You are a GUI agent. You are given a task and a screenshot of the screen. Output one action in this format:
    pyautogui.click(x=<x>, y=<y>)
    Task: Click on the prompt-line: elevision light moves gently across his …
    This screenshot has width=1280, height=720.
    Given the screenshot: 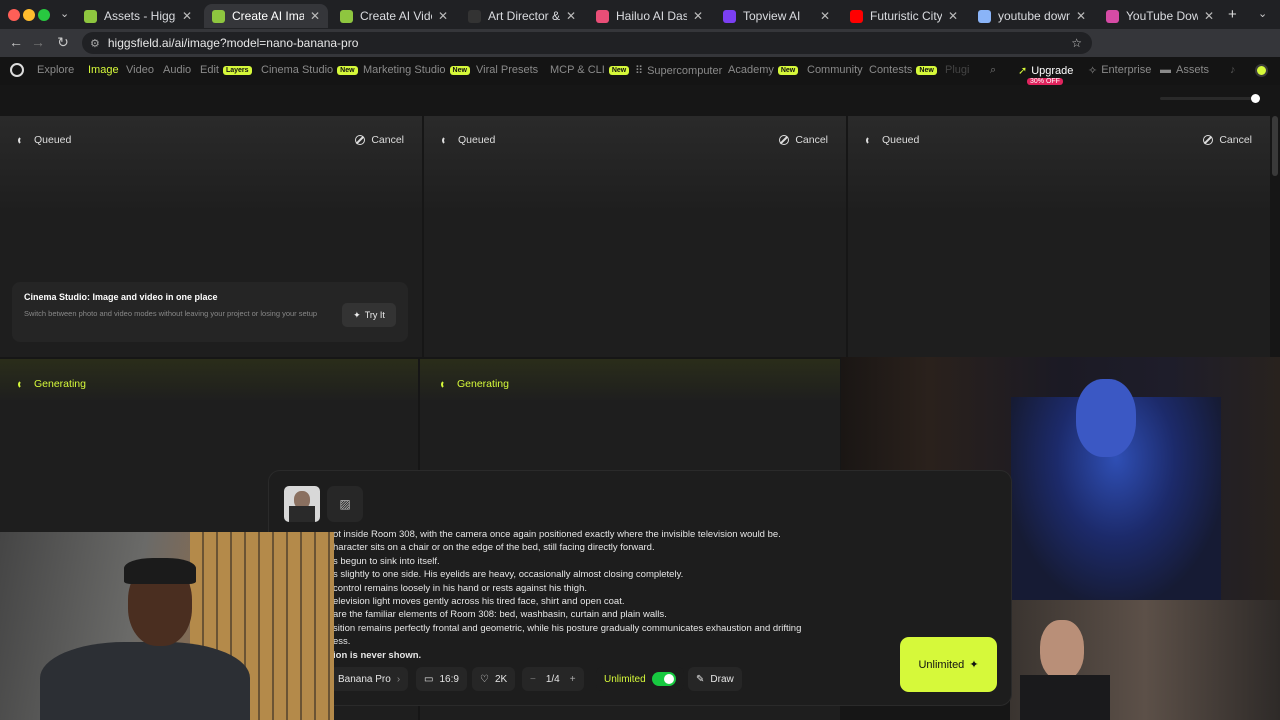 What is the action you would take?
    pyautogui.click(x=479, y=601)
    